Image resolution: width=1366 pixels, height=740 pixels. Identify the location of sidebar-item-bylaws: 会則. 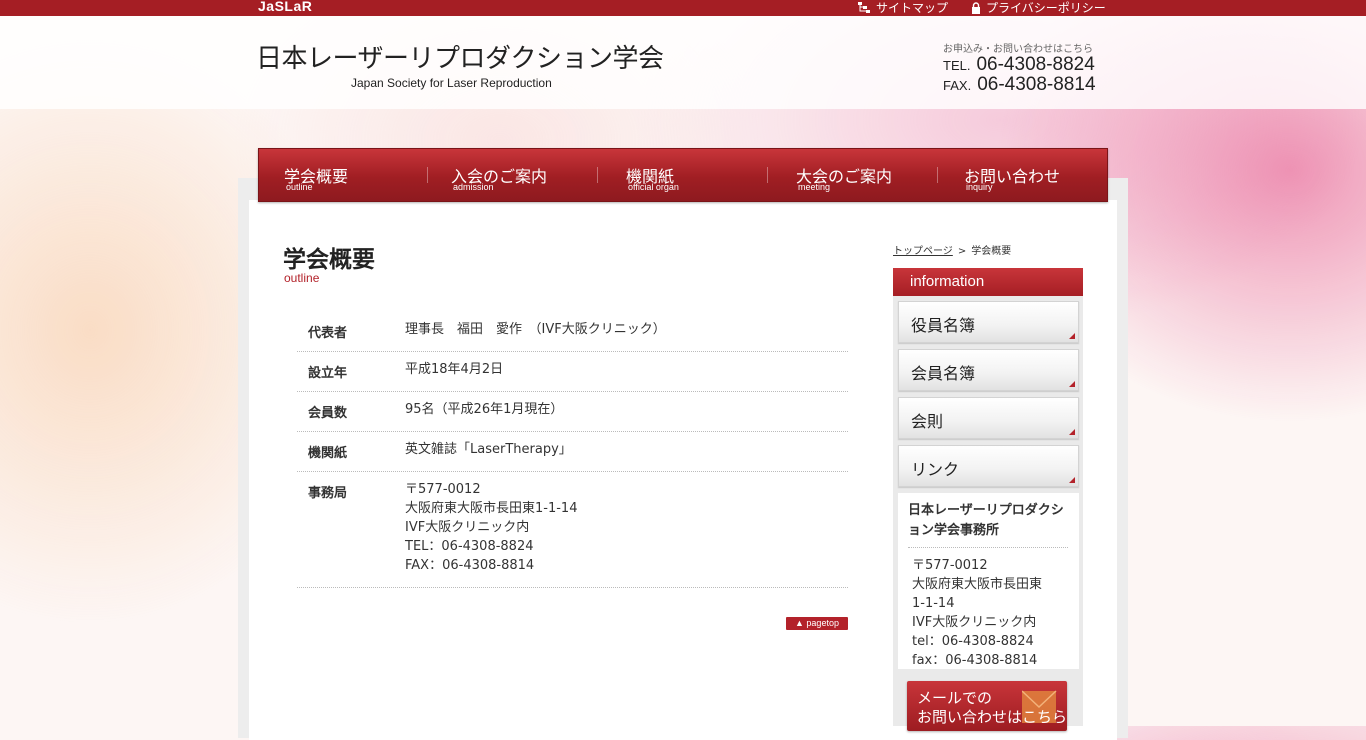
(988, 418).